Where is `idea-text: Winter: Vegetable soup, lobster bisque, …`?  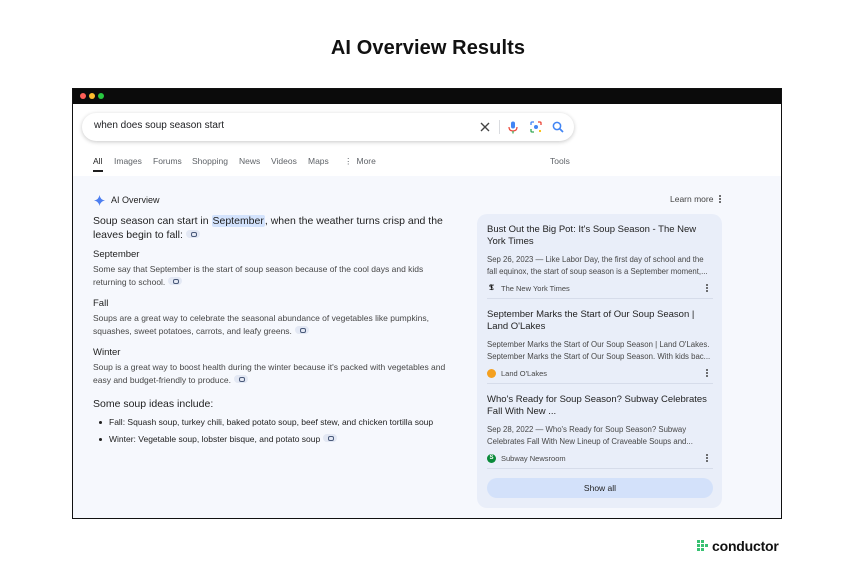
idea-text: Winter: Vegetable soup, lobster bisque, … is located at coordinates (215, 438).